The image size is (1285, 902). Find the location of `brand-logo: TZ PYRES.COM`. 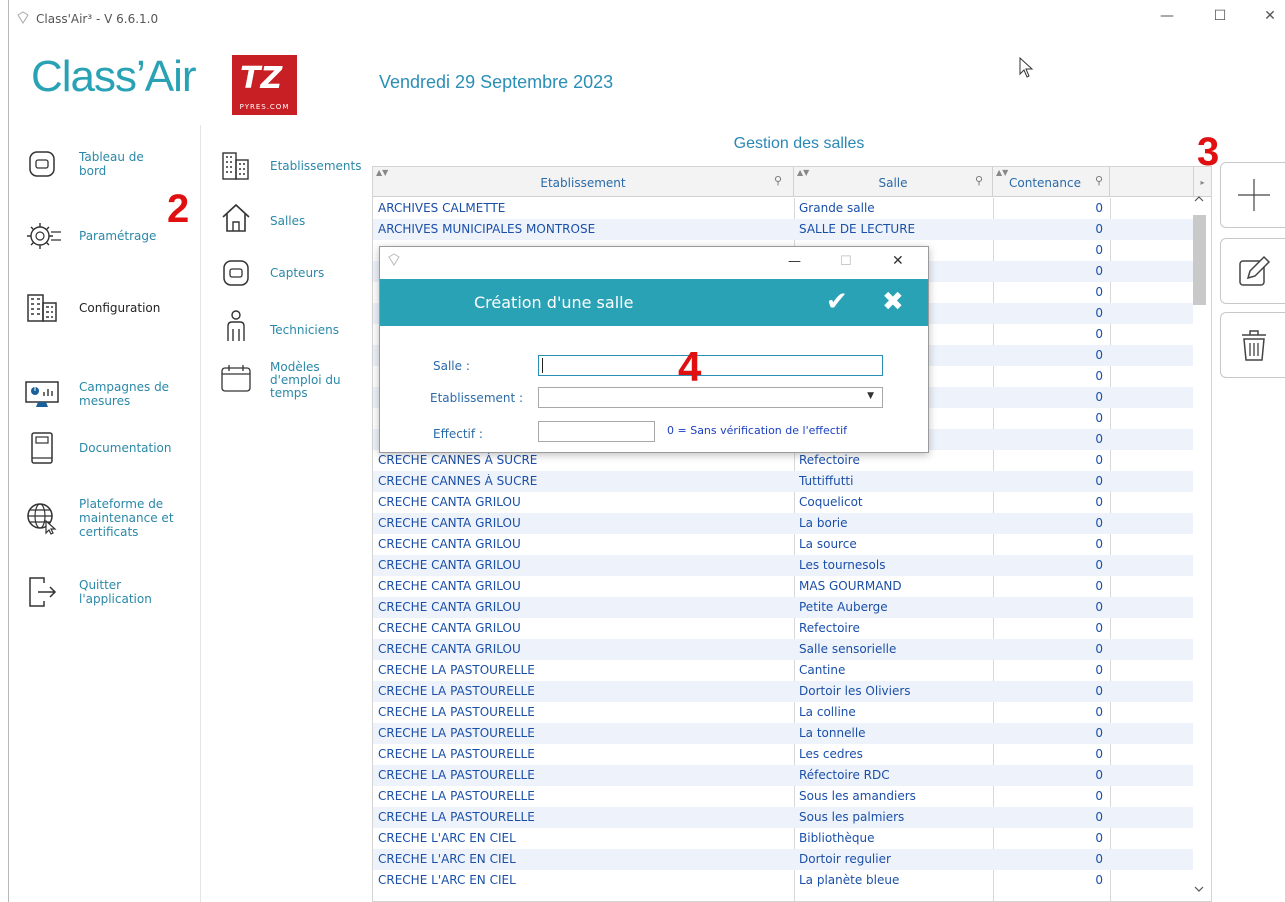

brand-logo: TZ PYRES.COM is located at coordinates (264, 85).